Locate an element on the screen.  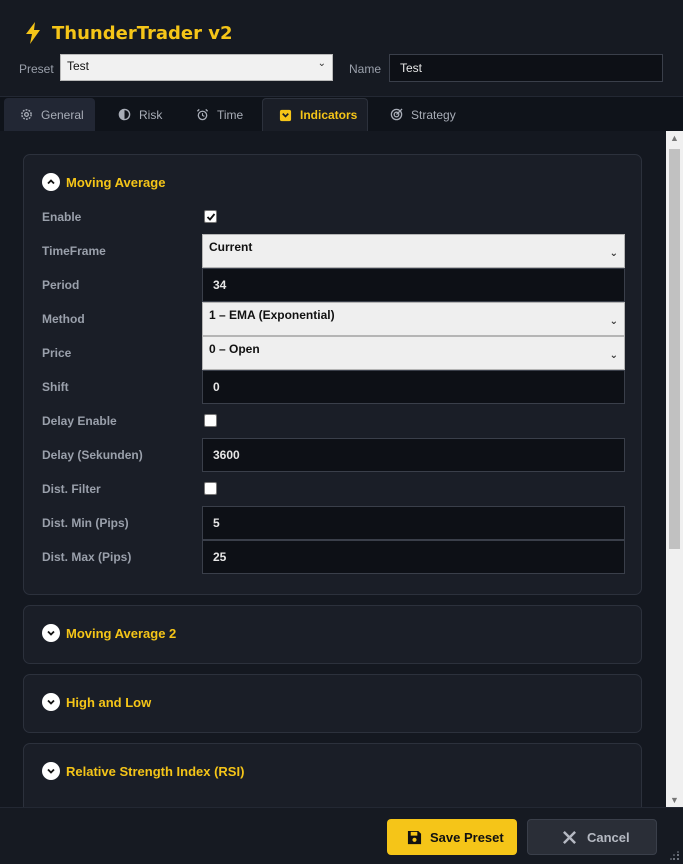
delay-enable-checkbox is located at coordinates (210, 420).